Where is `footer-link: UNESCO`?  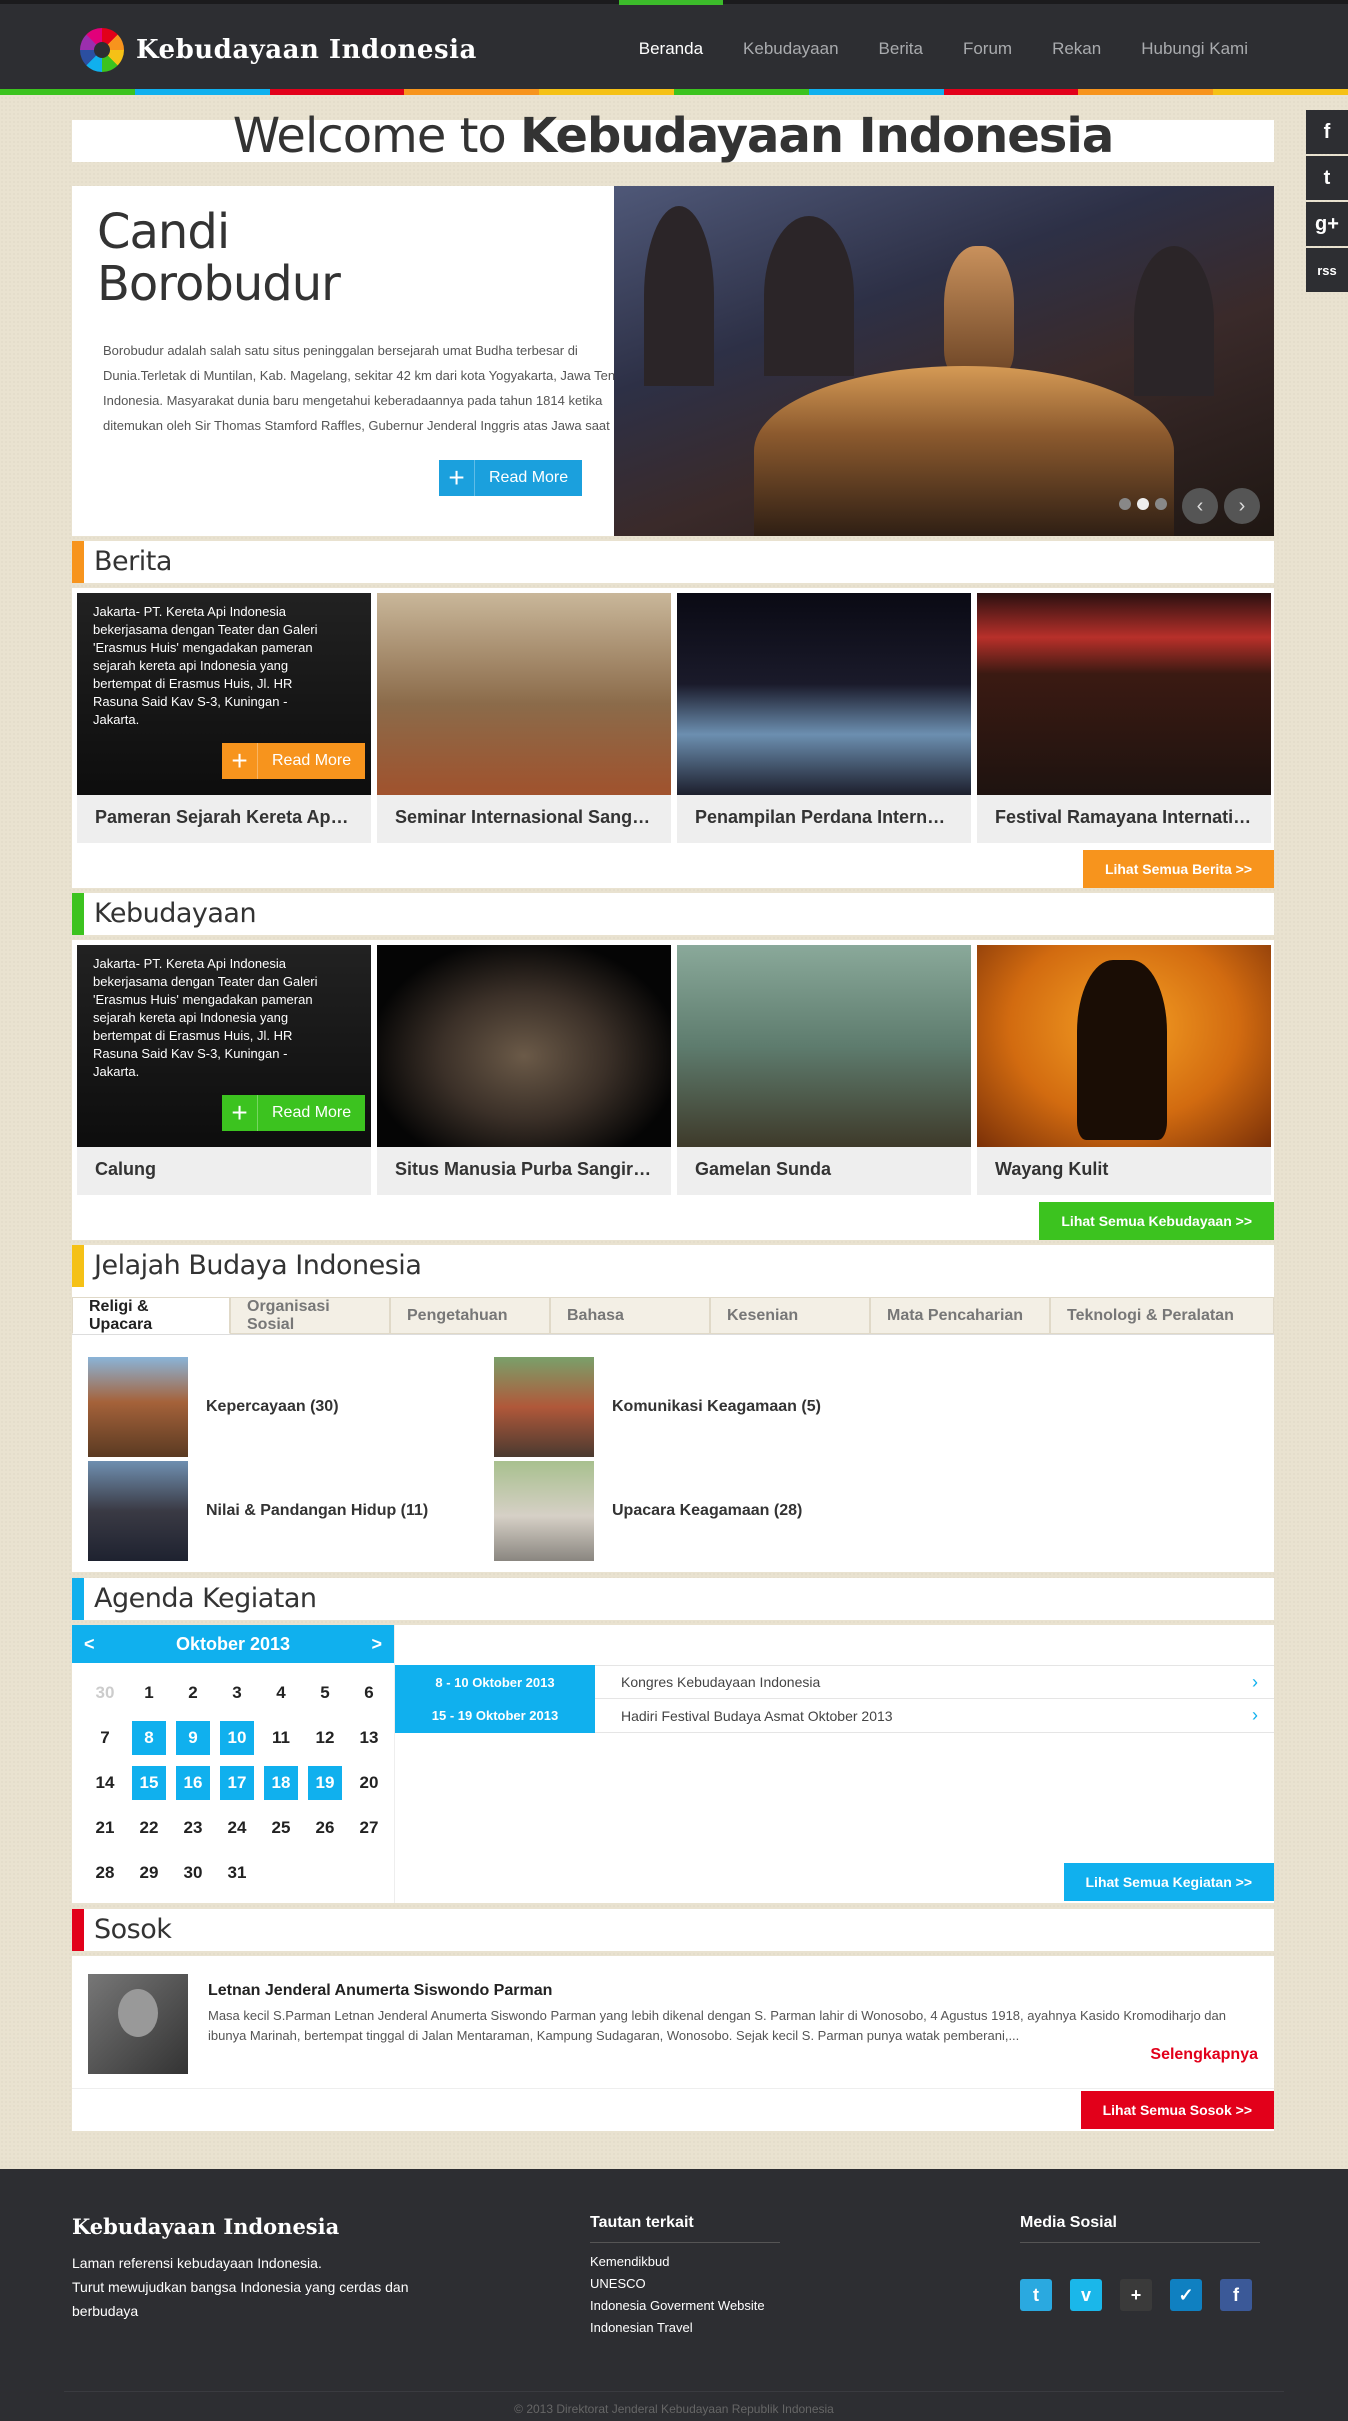
footer-link: UNESCO is located at coordinates (685, 2284).